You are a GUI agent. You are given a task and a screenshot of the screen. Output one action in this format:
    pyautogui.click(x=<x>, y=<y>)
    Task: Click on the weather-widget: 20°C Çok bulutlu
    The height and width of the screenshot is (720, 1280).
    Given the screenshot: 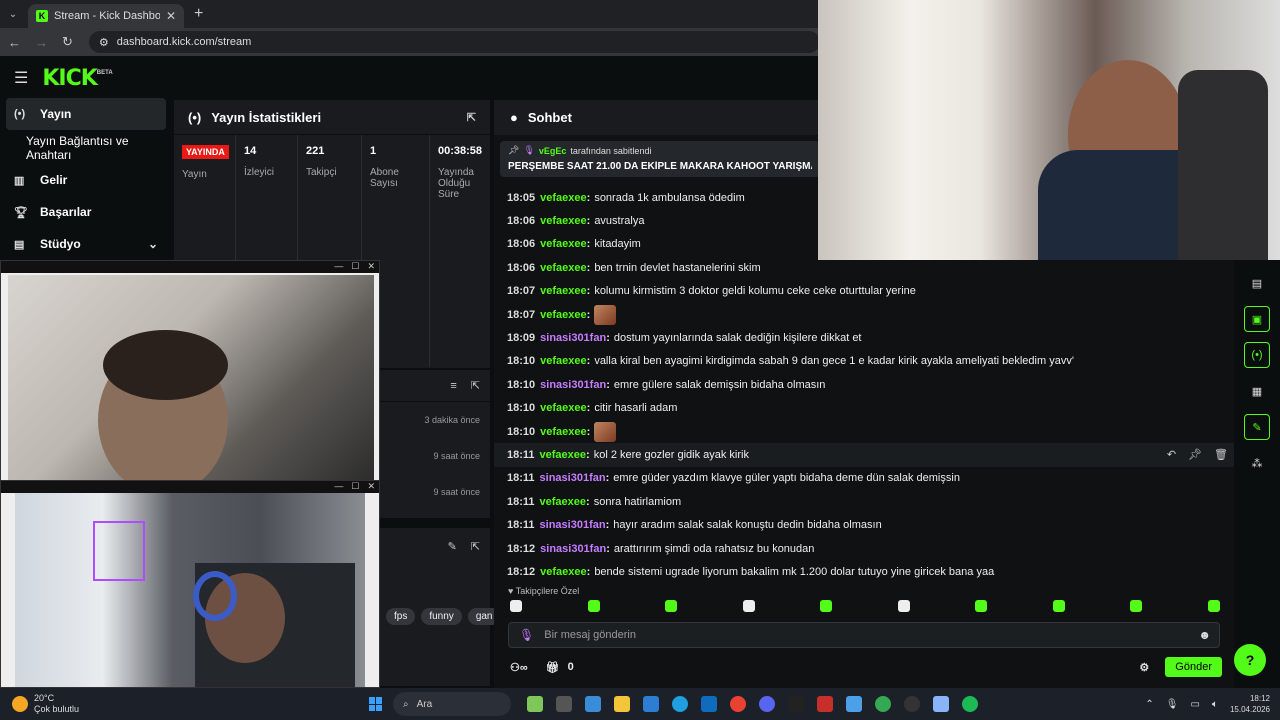 What is the action you would take?
    pyautogui.click(x=39, y=704)
    